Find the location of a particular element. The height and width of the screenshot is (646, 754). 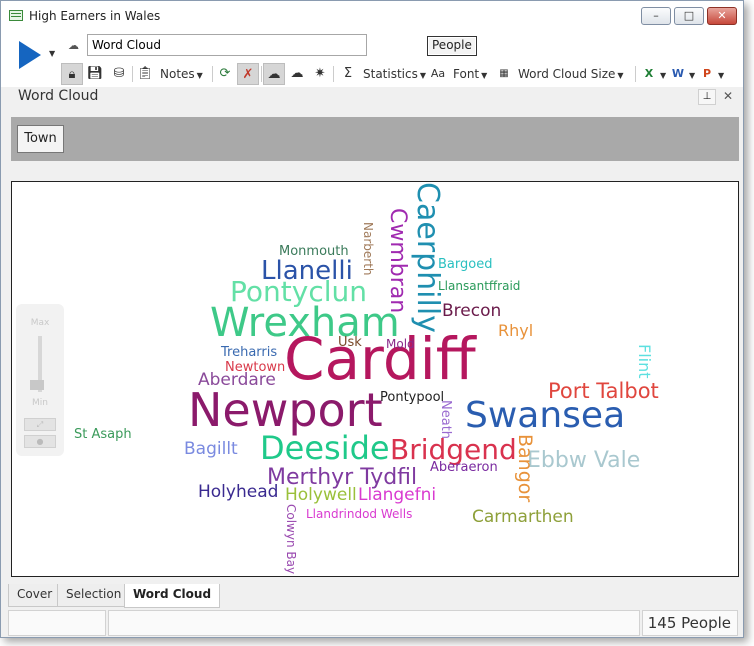

tab-cover: Cover is located at coordinates (35, 595).